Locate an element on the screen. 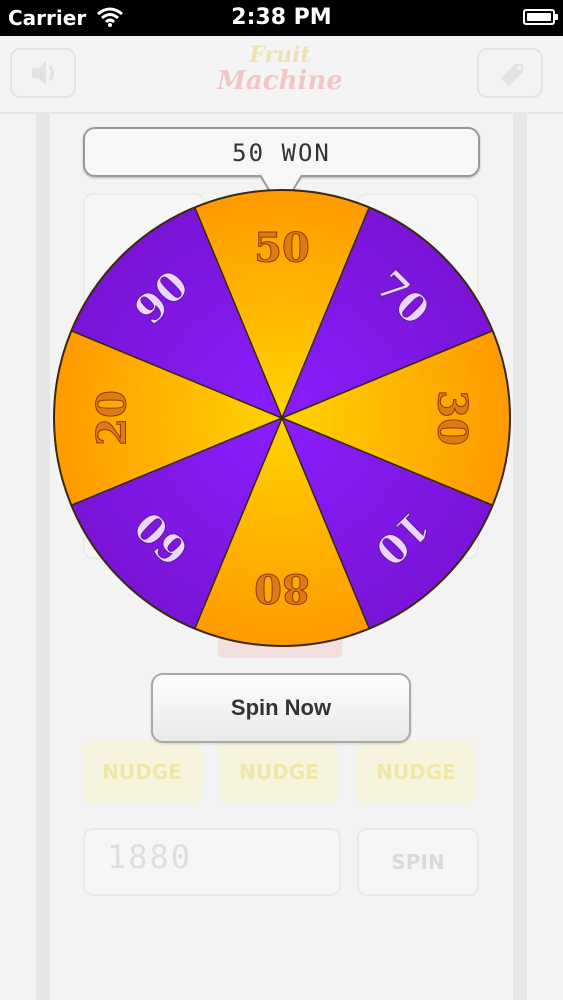  result-text: 50 WON is located at coordinates (281, 153).